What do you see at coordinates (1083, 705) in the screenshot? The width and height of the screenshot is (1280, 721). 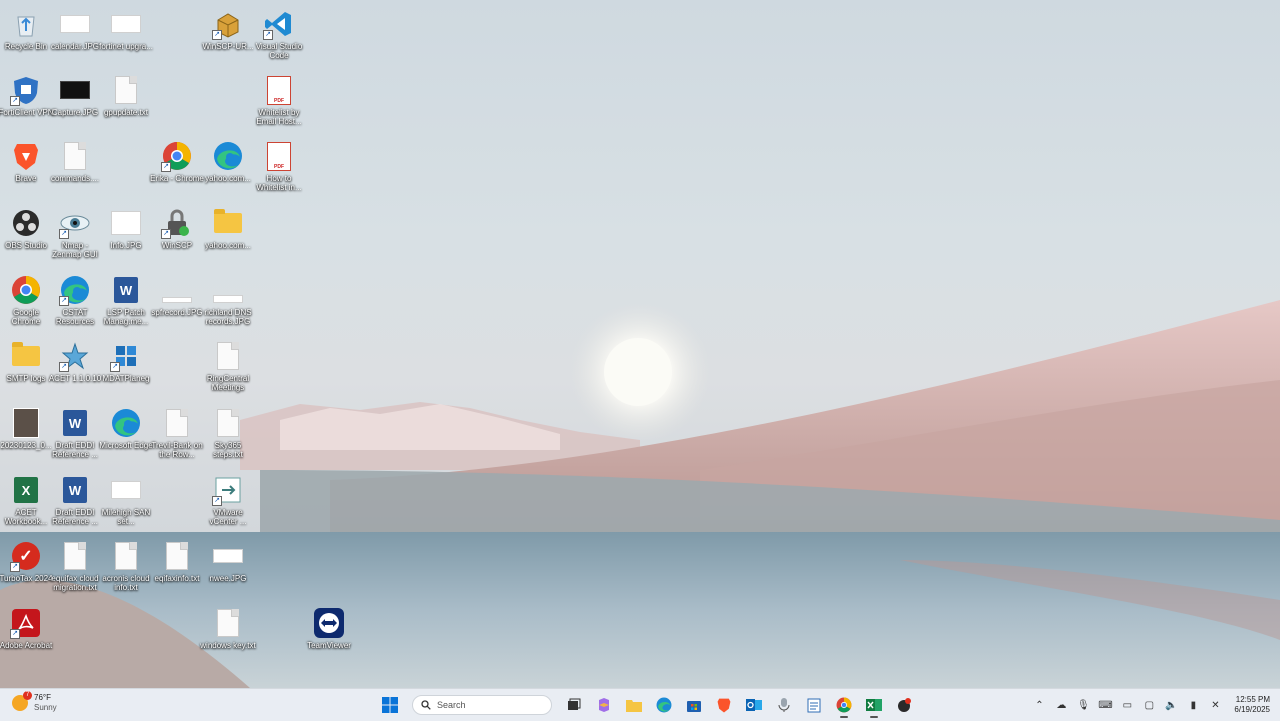 I see `microphone-tray-icon: 🎙` at bounding box center [1083, 705].